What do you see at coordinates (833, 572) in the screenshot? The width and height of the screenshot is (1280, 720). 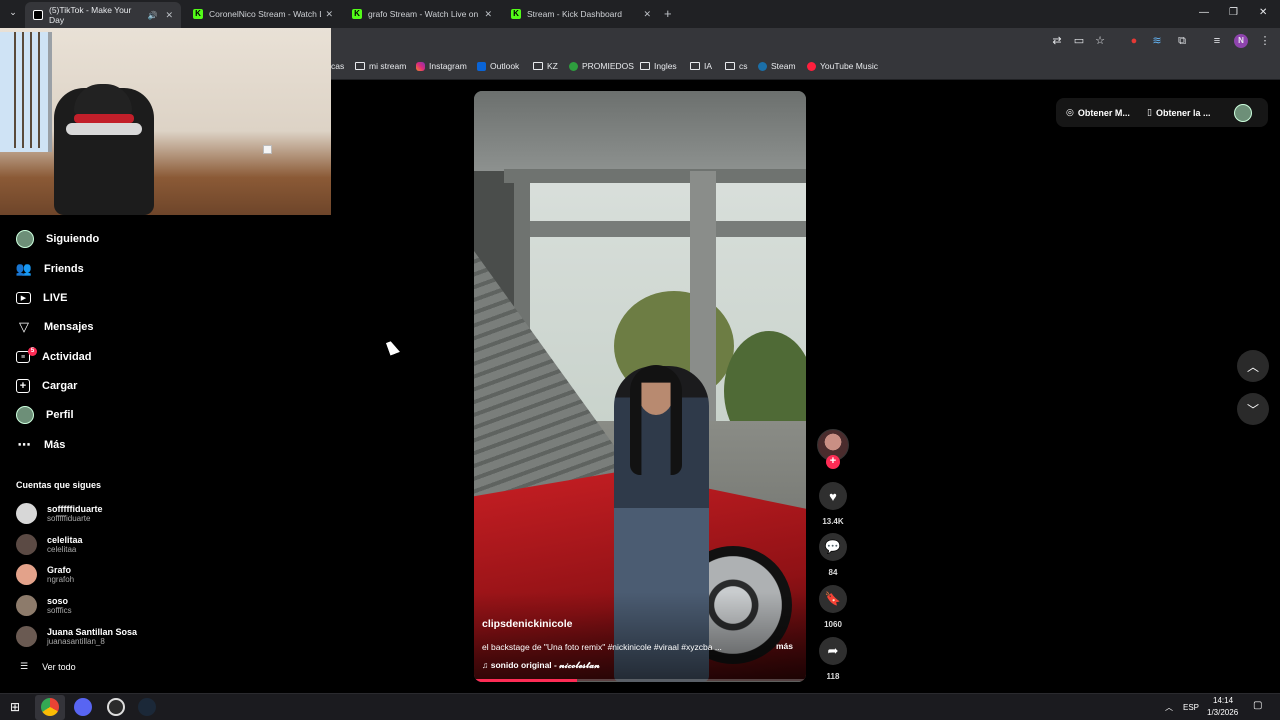 I see `comment-count: 84` at bounding box center [833, 572].